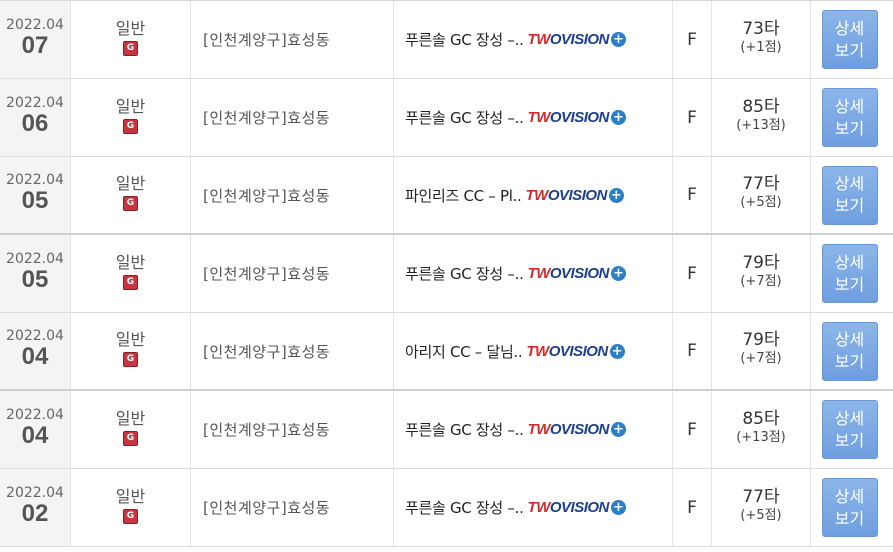 This screenshot has width=893, height=552. Describe the element at coordinates (35, 39) in the screenshot. I see `date-cell: 2022.04 07` at that location.